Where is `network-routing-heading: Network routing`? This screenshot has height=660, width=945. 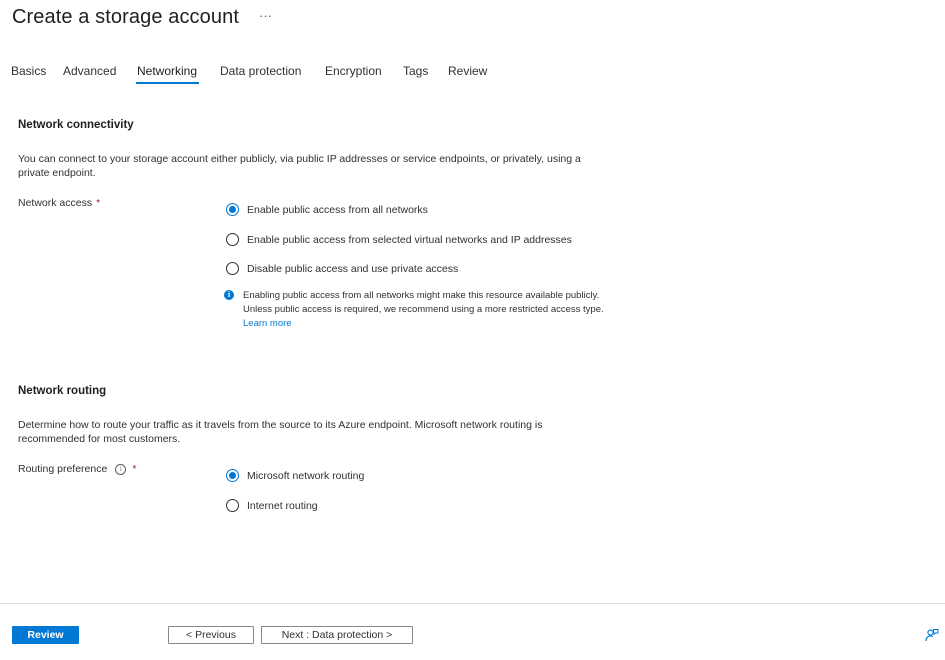 network-routing-heading: Network routing is located at coordinates (62, 391).